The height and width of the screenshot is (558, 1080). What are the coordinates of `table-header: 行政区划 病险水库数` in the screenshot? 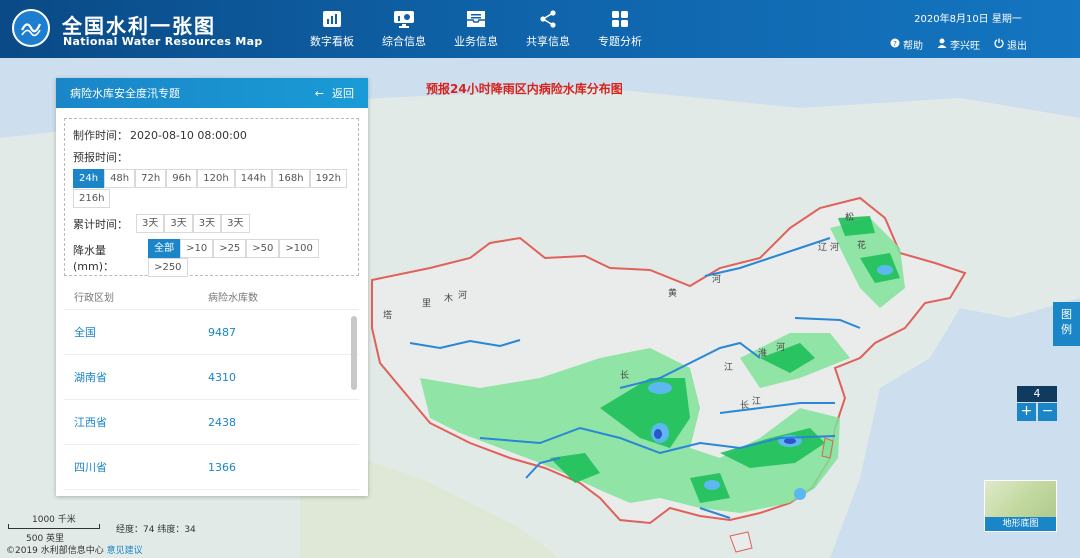 It's located at (211, 297).